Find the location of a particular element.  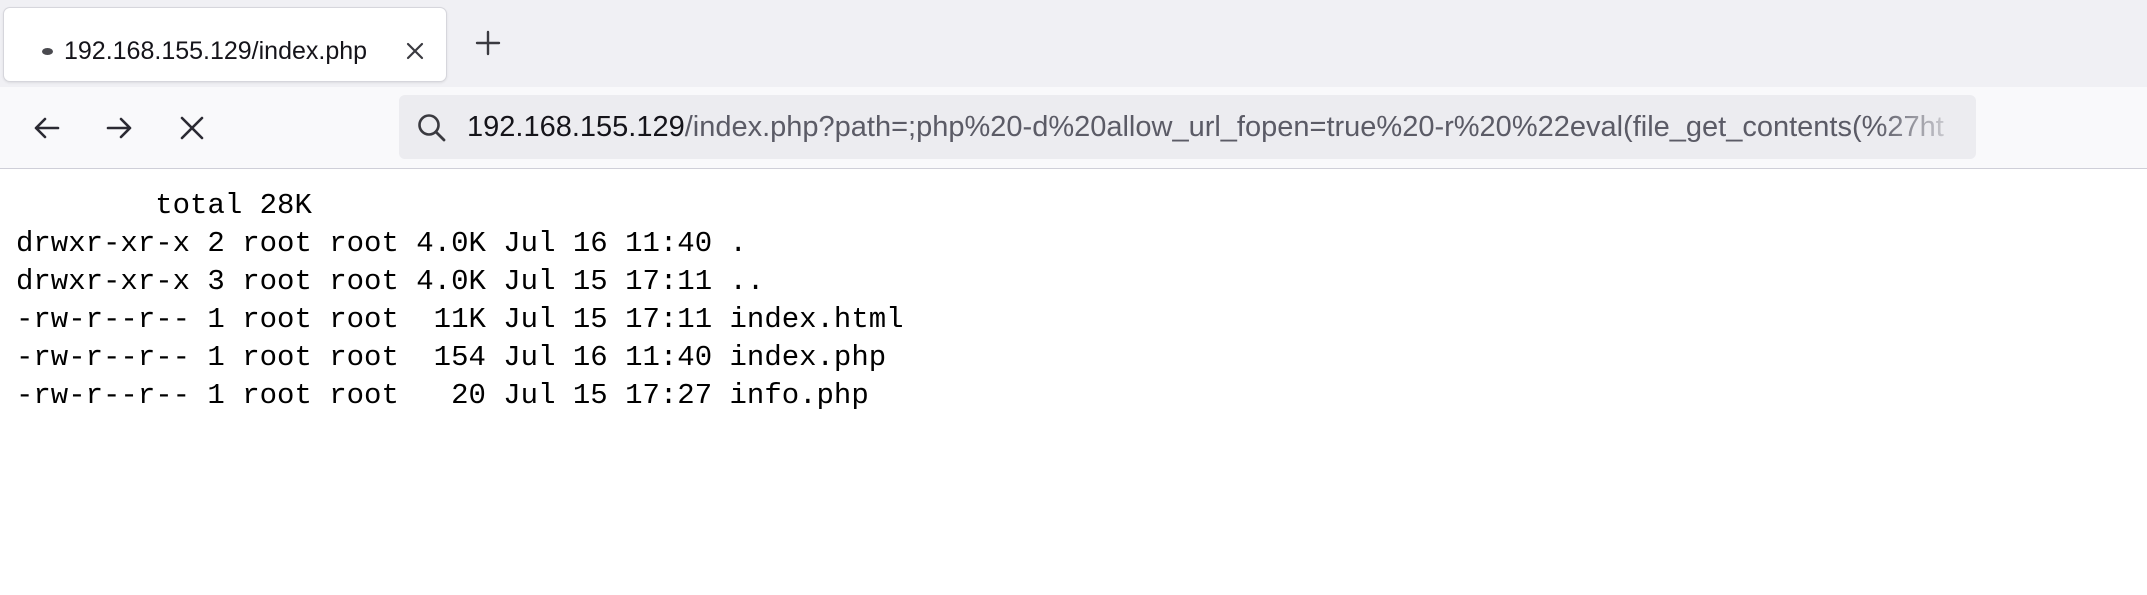

tab-strip: 192.168.155.129/index.php is located at coordinates (1073, 43).